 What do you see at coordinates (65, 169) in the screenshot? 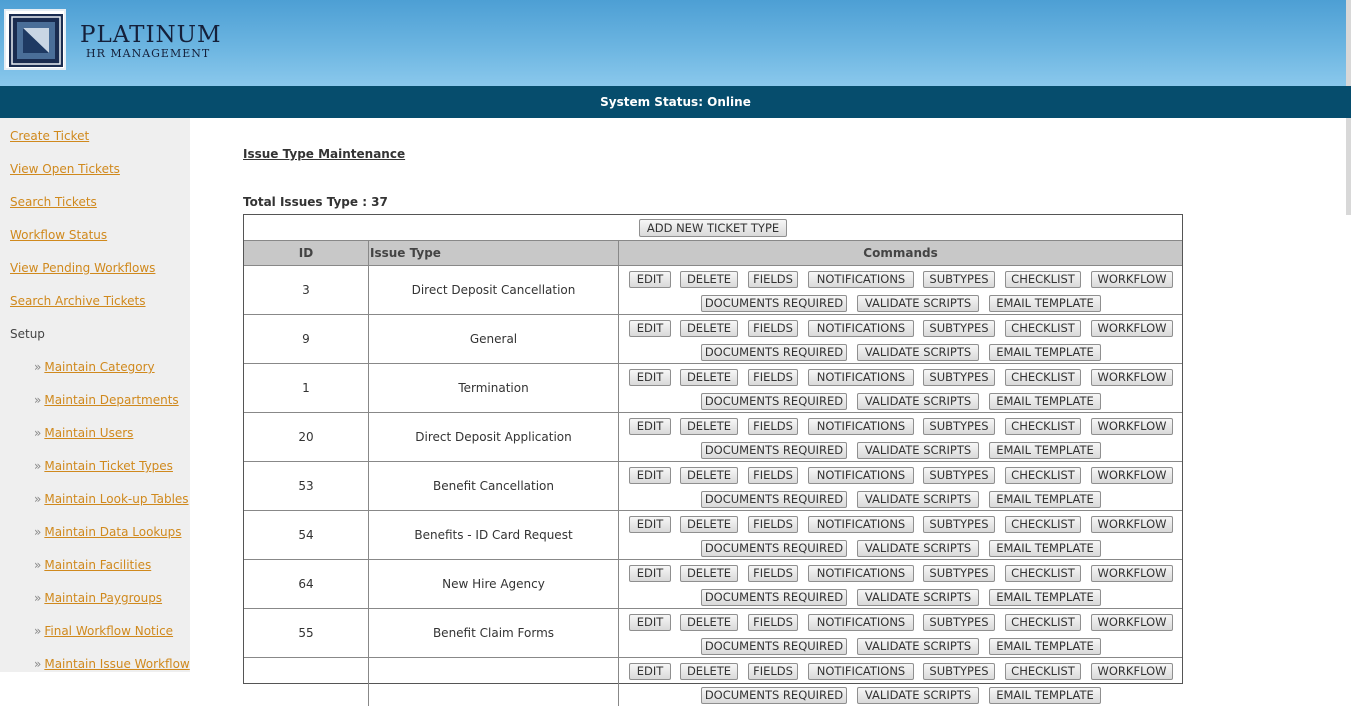
I see `nav-view-open-tickets: View Open Tickets` at bounding box center [65, 169].